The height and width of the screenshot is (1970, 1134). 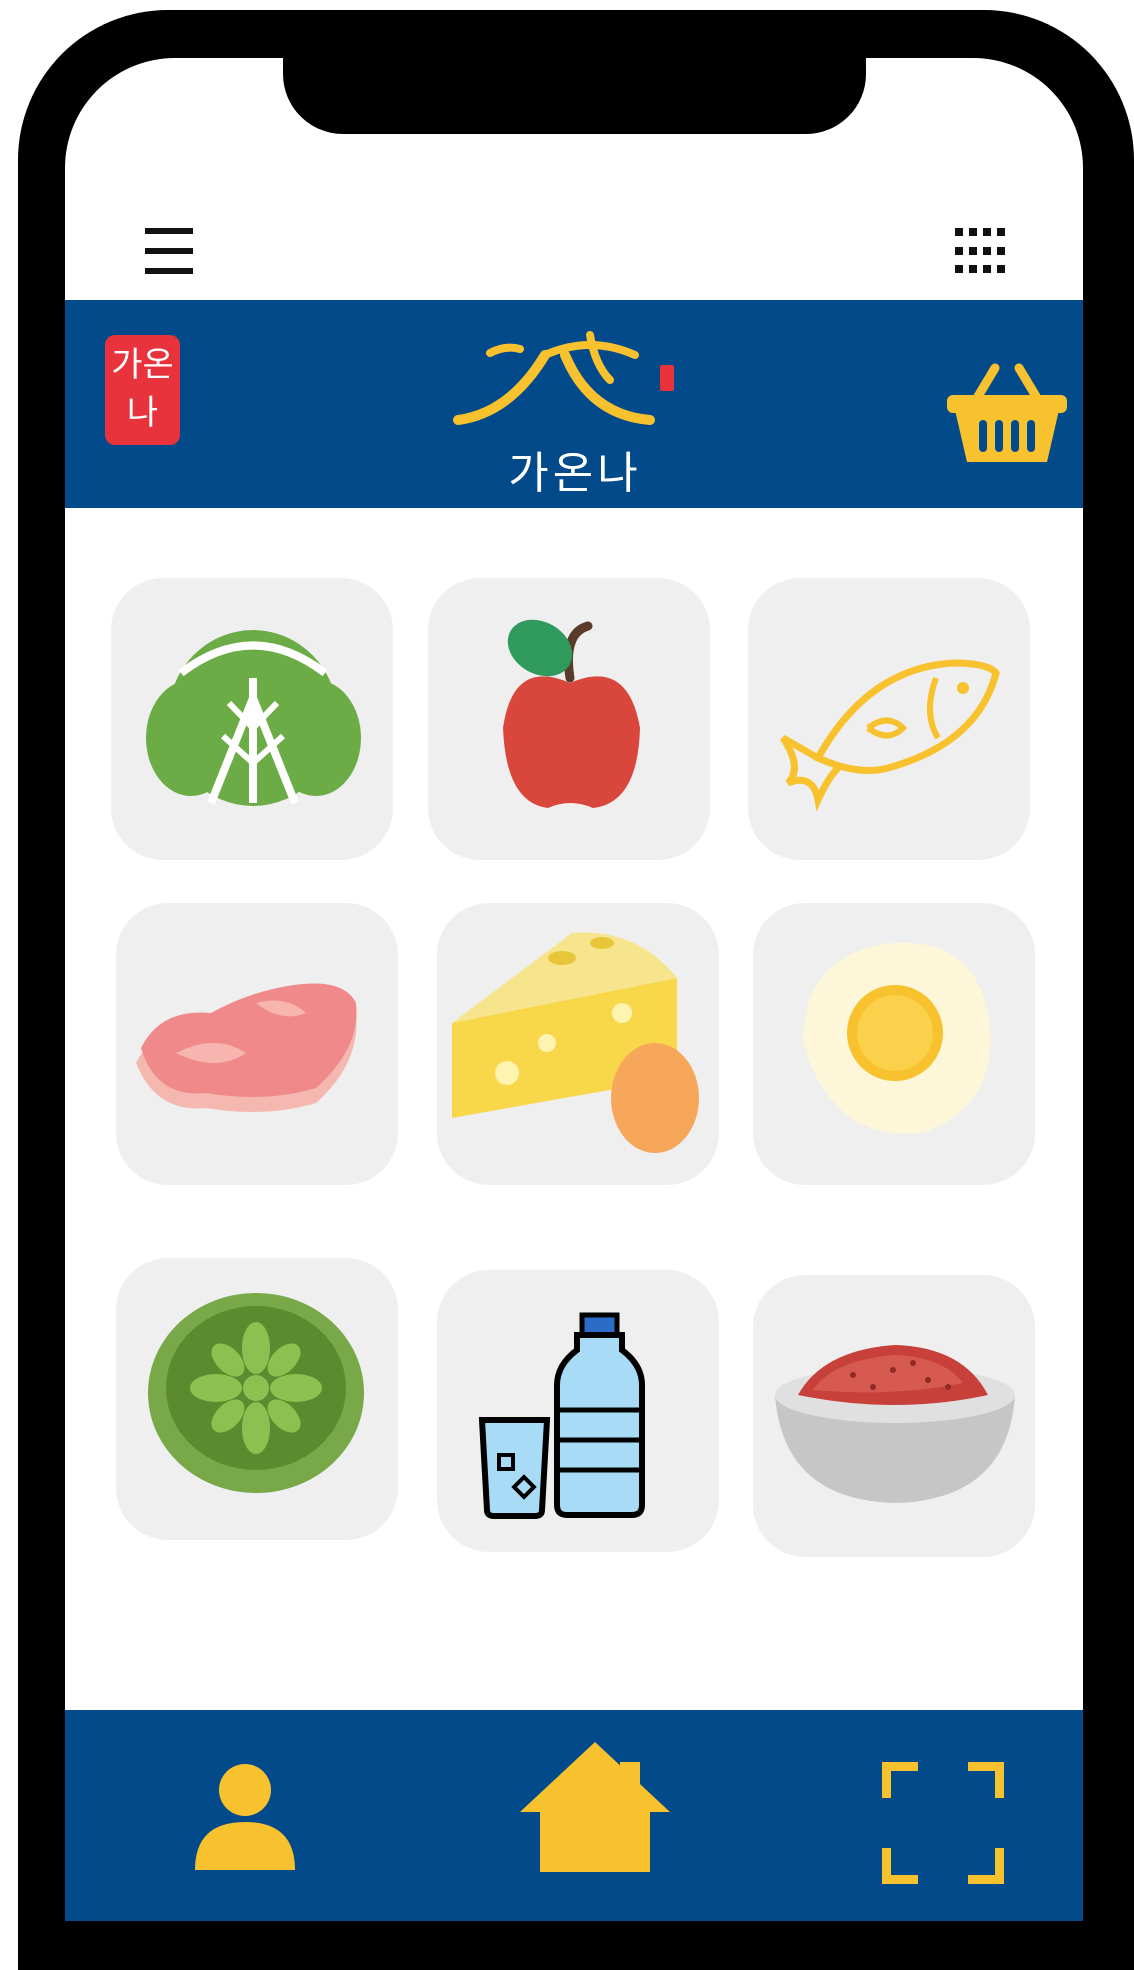 I want to click on category-tile-cabbage, so click(x=252, y=719).